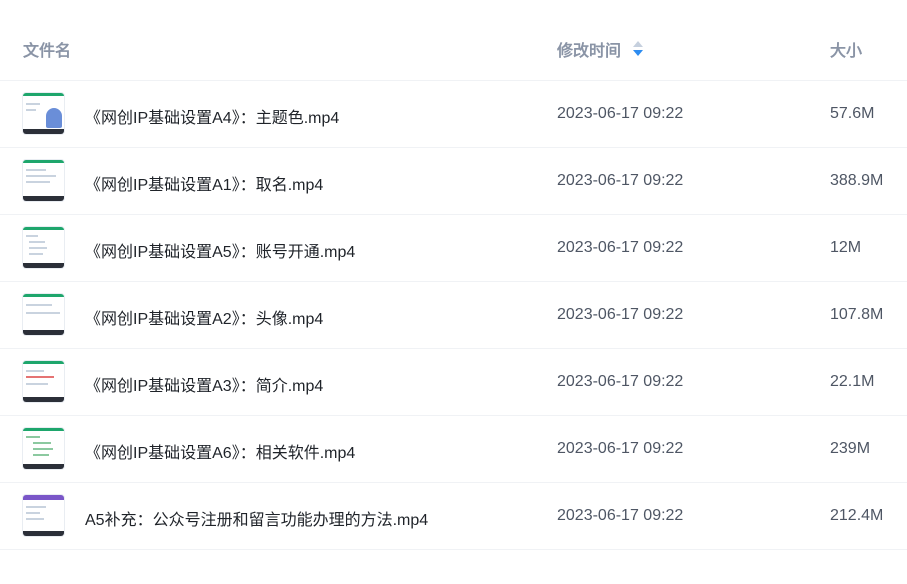 This screenshot has width=907, height=584. Describe the element at coordinates (852, 381) in the screenshot. I see `file-size: 22.1M` at that location.